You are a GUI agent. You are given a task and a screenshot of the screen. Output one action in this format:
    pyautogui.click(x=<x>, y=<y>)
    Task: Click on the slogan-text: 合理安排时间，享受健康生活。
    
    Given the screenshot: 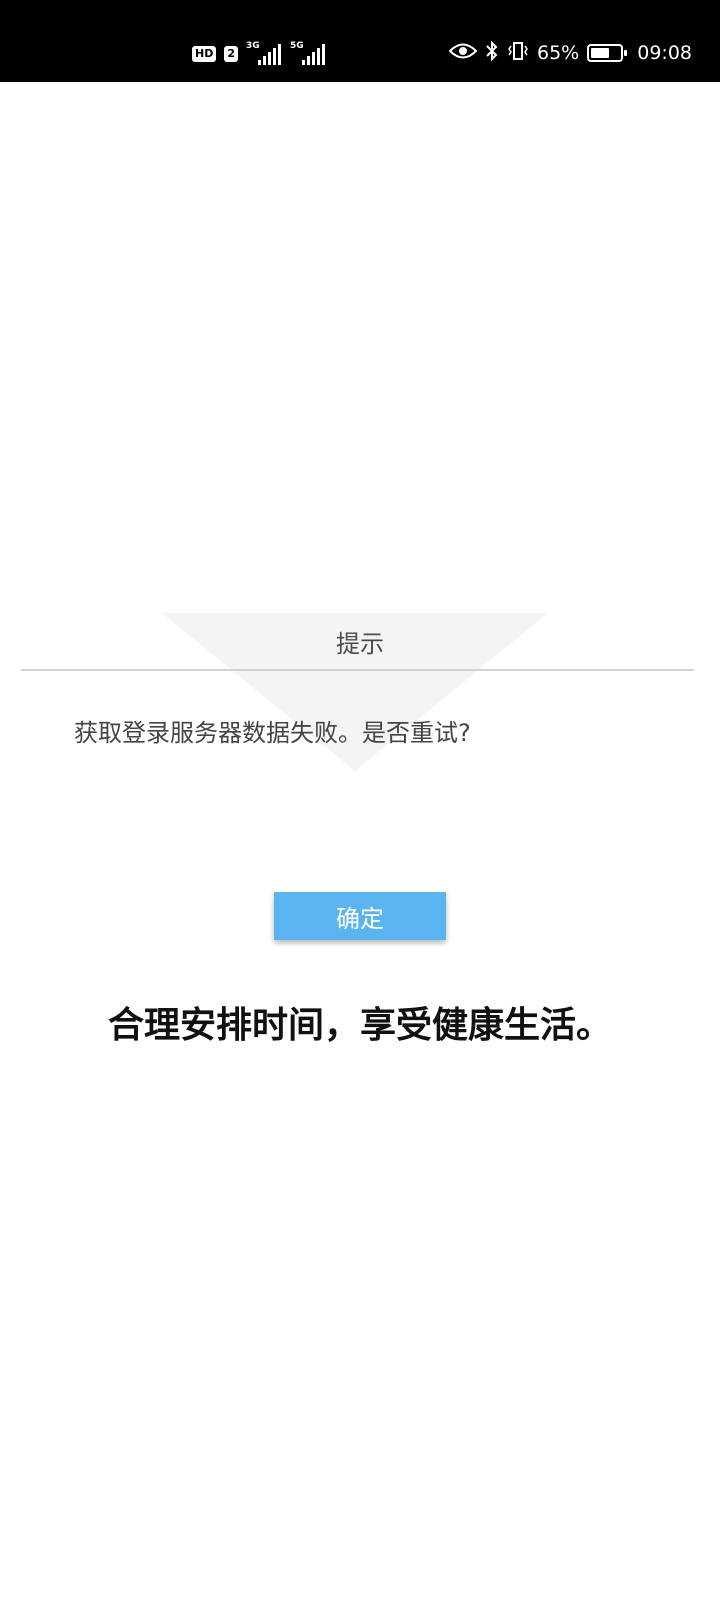 What is the action you would take?
    pyautogui.click(x=359, y=1025)
    